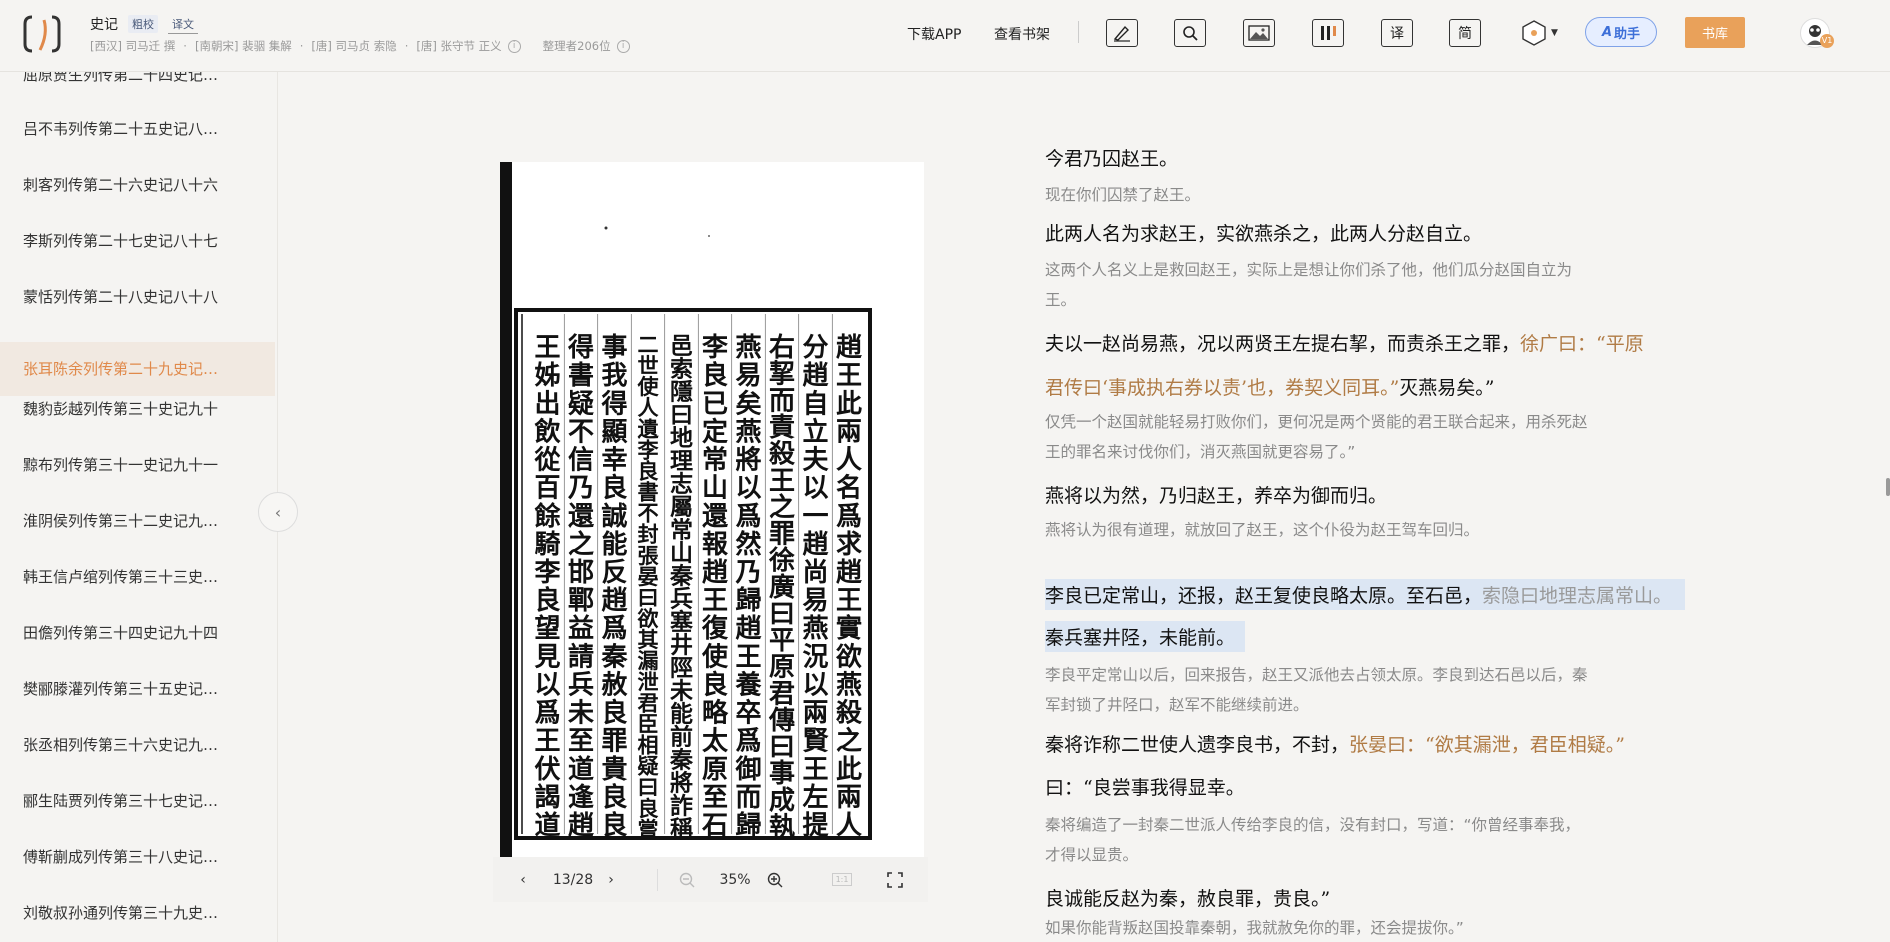  What do you see at coordinates (1554, 33) in the screenshot?
I see `caret-down-icon: ▼` at bounding box center [1554, 33].